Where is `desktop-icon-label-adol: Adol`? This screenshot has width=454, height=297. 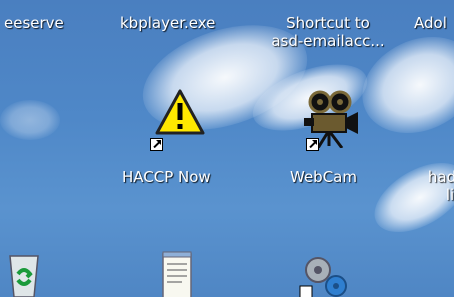 desktop-icon-label-adol: Adol is located at coordinates (430, 23).